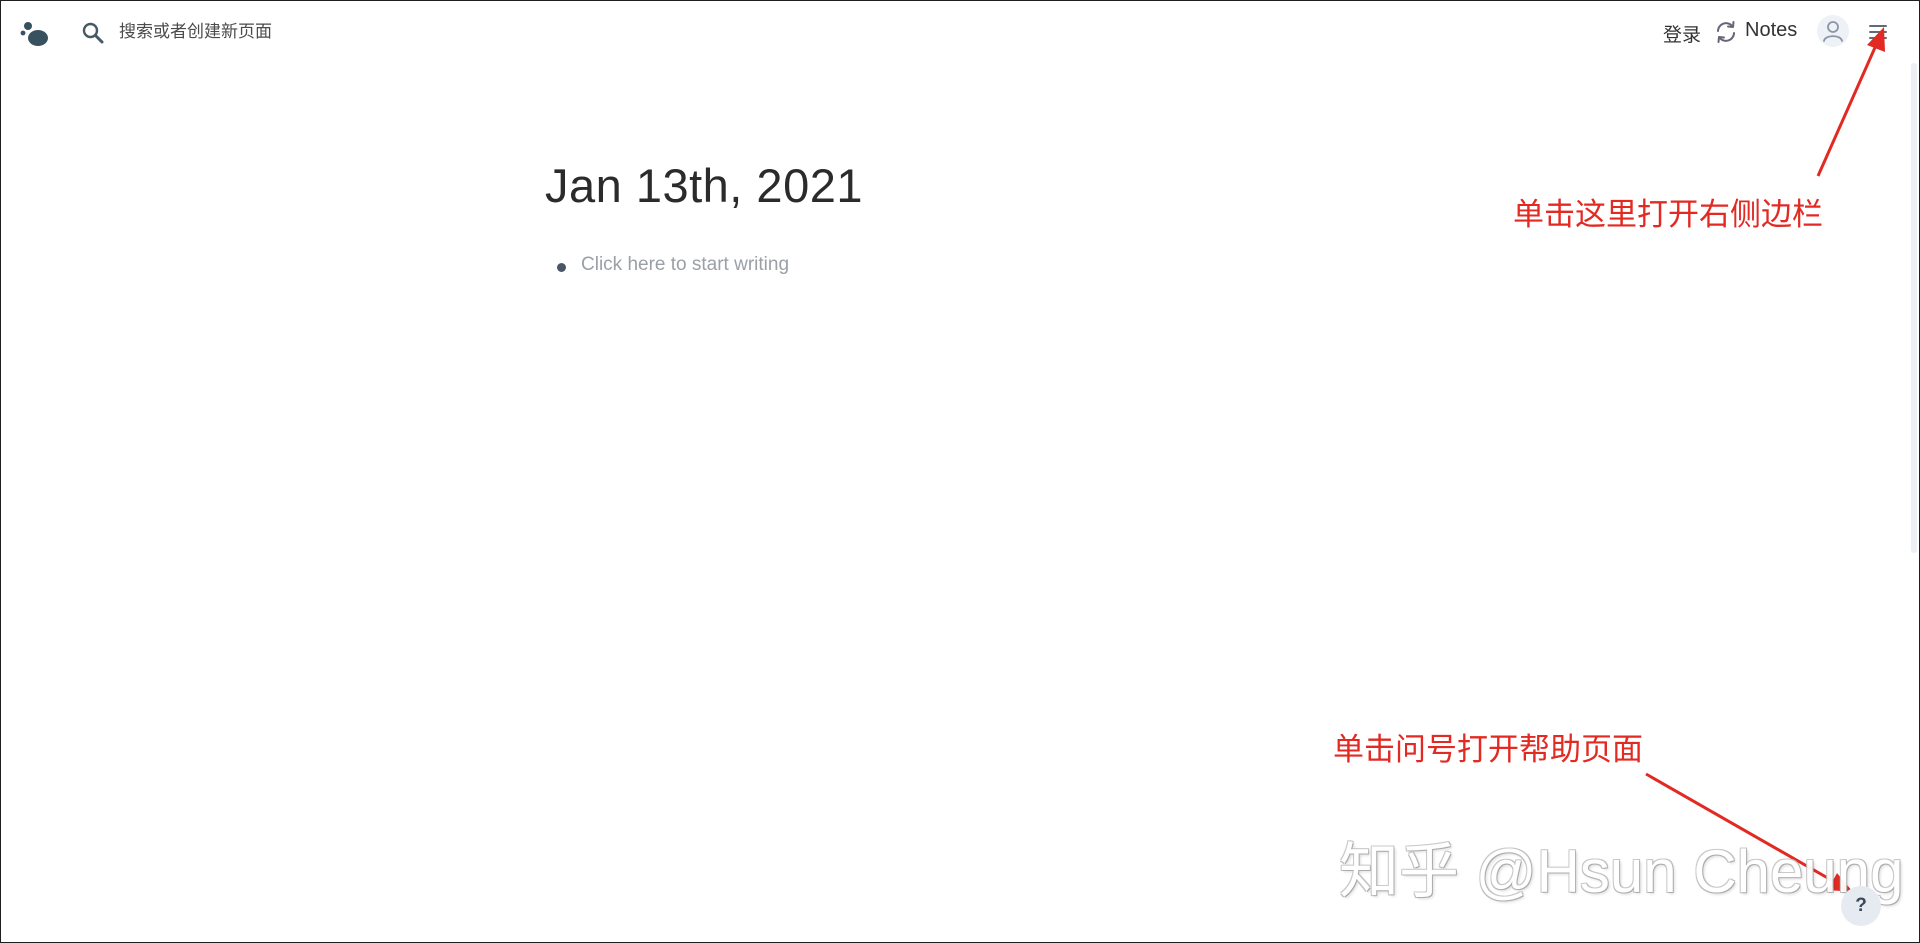 Image resolution: width=1920 pixels, height=943 pixels. What do you see at coordinates (1488, 750) in the screenshot?
I see `annotation-help-hint: 单击问号打开帮助页面` at bounding box center [1488, 750].